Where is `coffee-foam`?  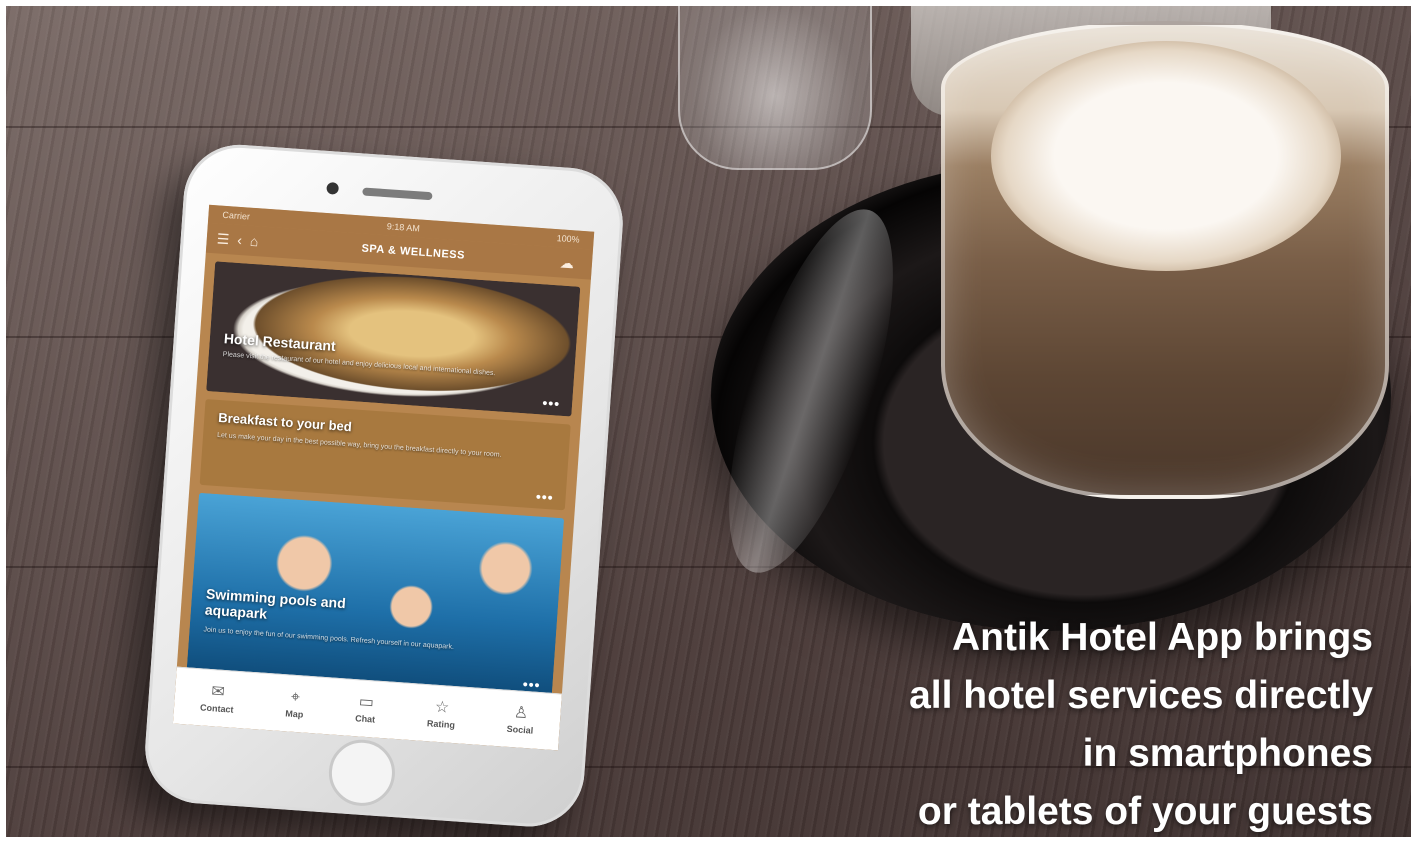
coffee-foam is located at coordinates (1166, 156).